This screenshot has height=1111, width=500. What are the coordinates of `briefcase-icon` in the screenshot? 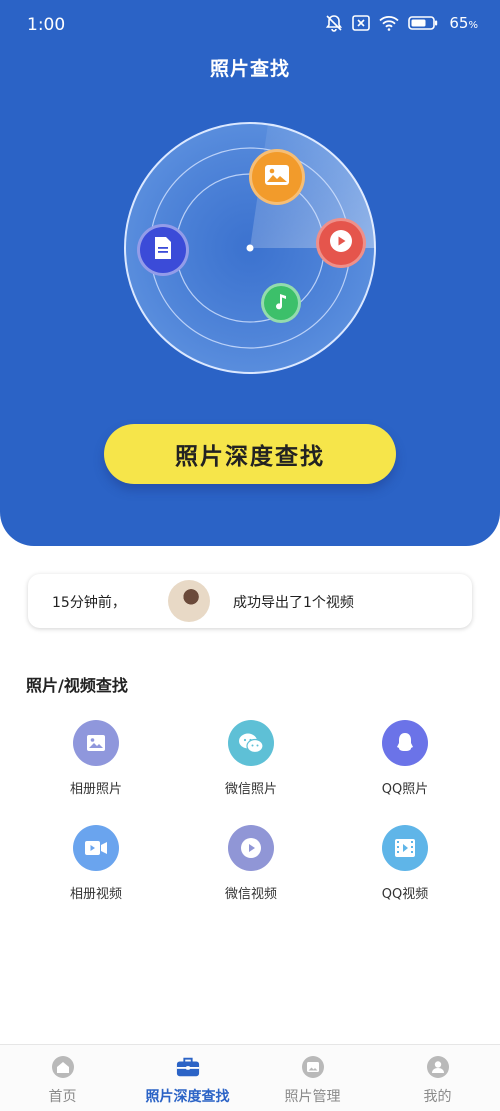 It's located at (188, 1067).